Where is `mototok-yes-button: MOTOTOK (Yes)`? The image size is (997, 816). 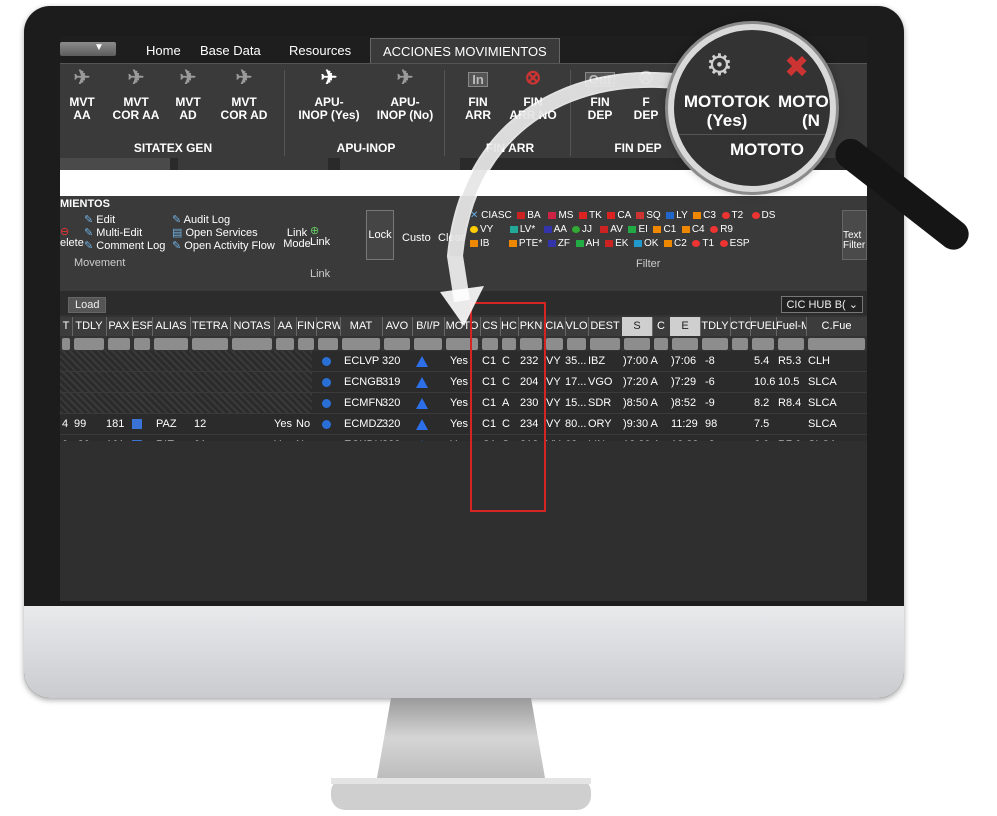
mototok-yes-button: MOTOTOK (Yes) is located at coordinates (727, 111).